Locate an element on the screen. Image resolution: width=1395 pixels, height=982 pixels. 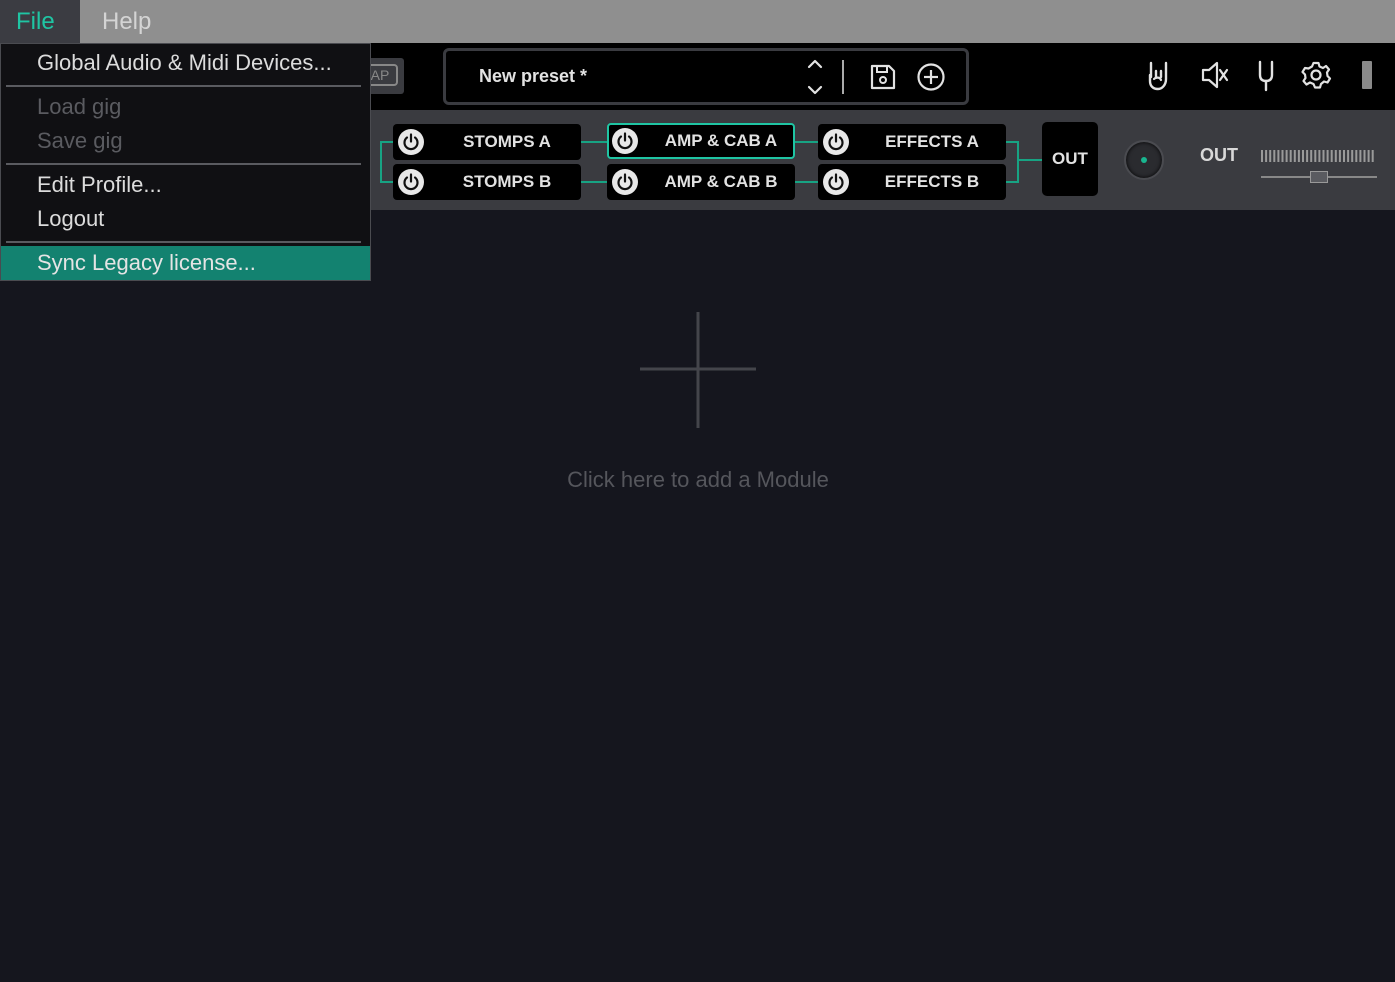
output-meter is located at coordinates (1317, 156).